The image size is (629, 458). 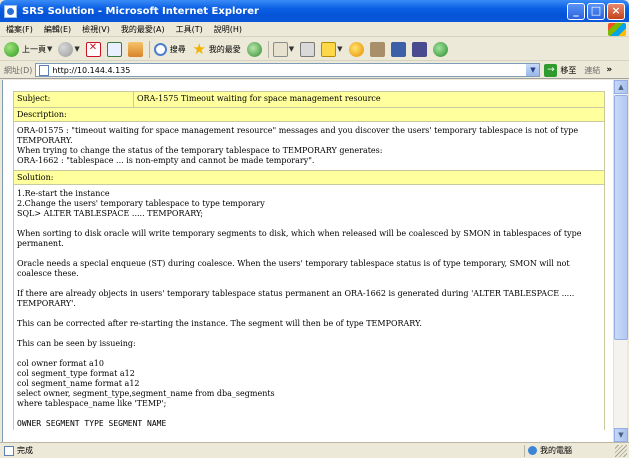 What do you see at coordinates (18, 70) in the screenshot?
I see `address-label: 網址(D)` at bounding box center [18, 70].